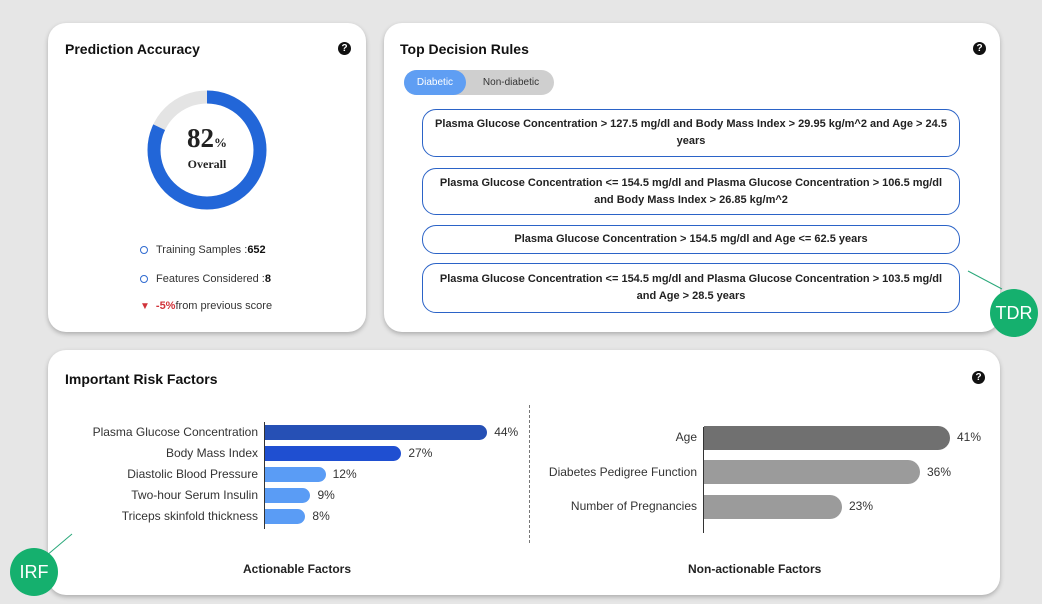 Image resolution: width=1042 pixels, height=604 pixels. Describe the element at coordinates (34, 572) in the screenshot. I see `irf-badge: IRF` at that location.